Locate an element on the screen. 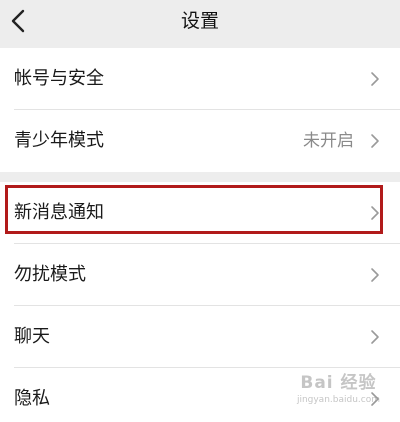  settings-item-account-security: 帐号与安全 is located at coordinates (200, 79).